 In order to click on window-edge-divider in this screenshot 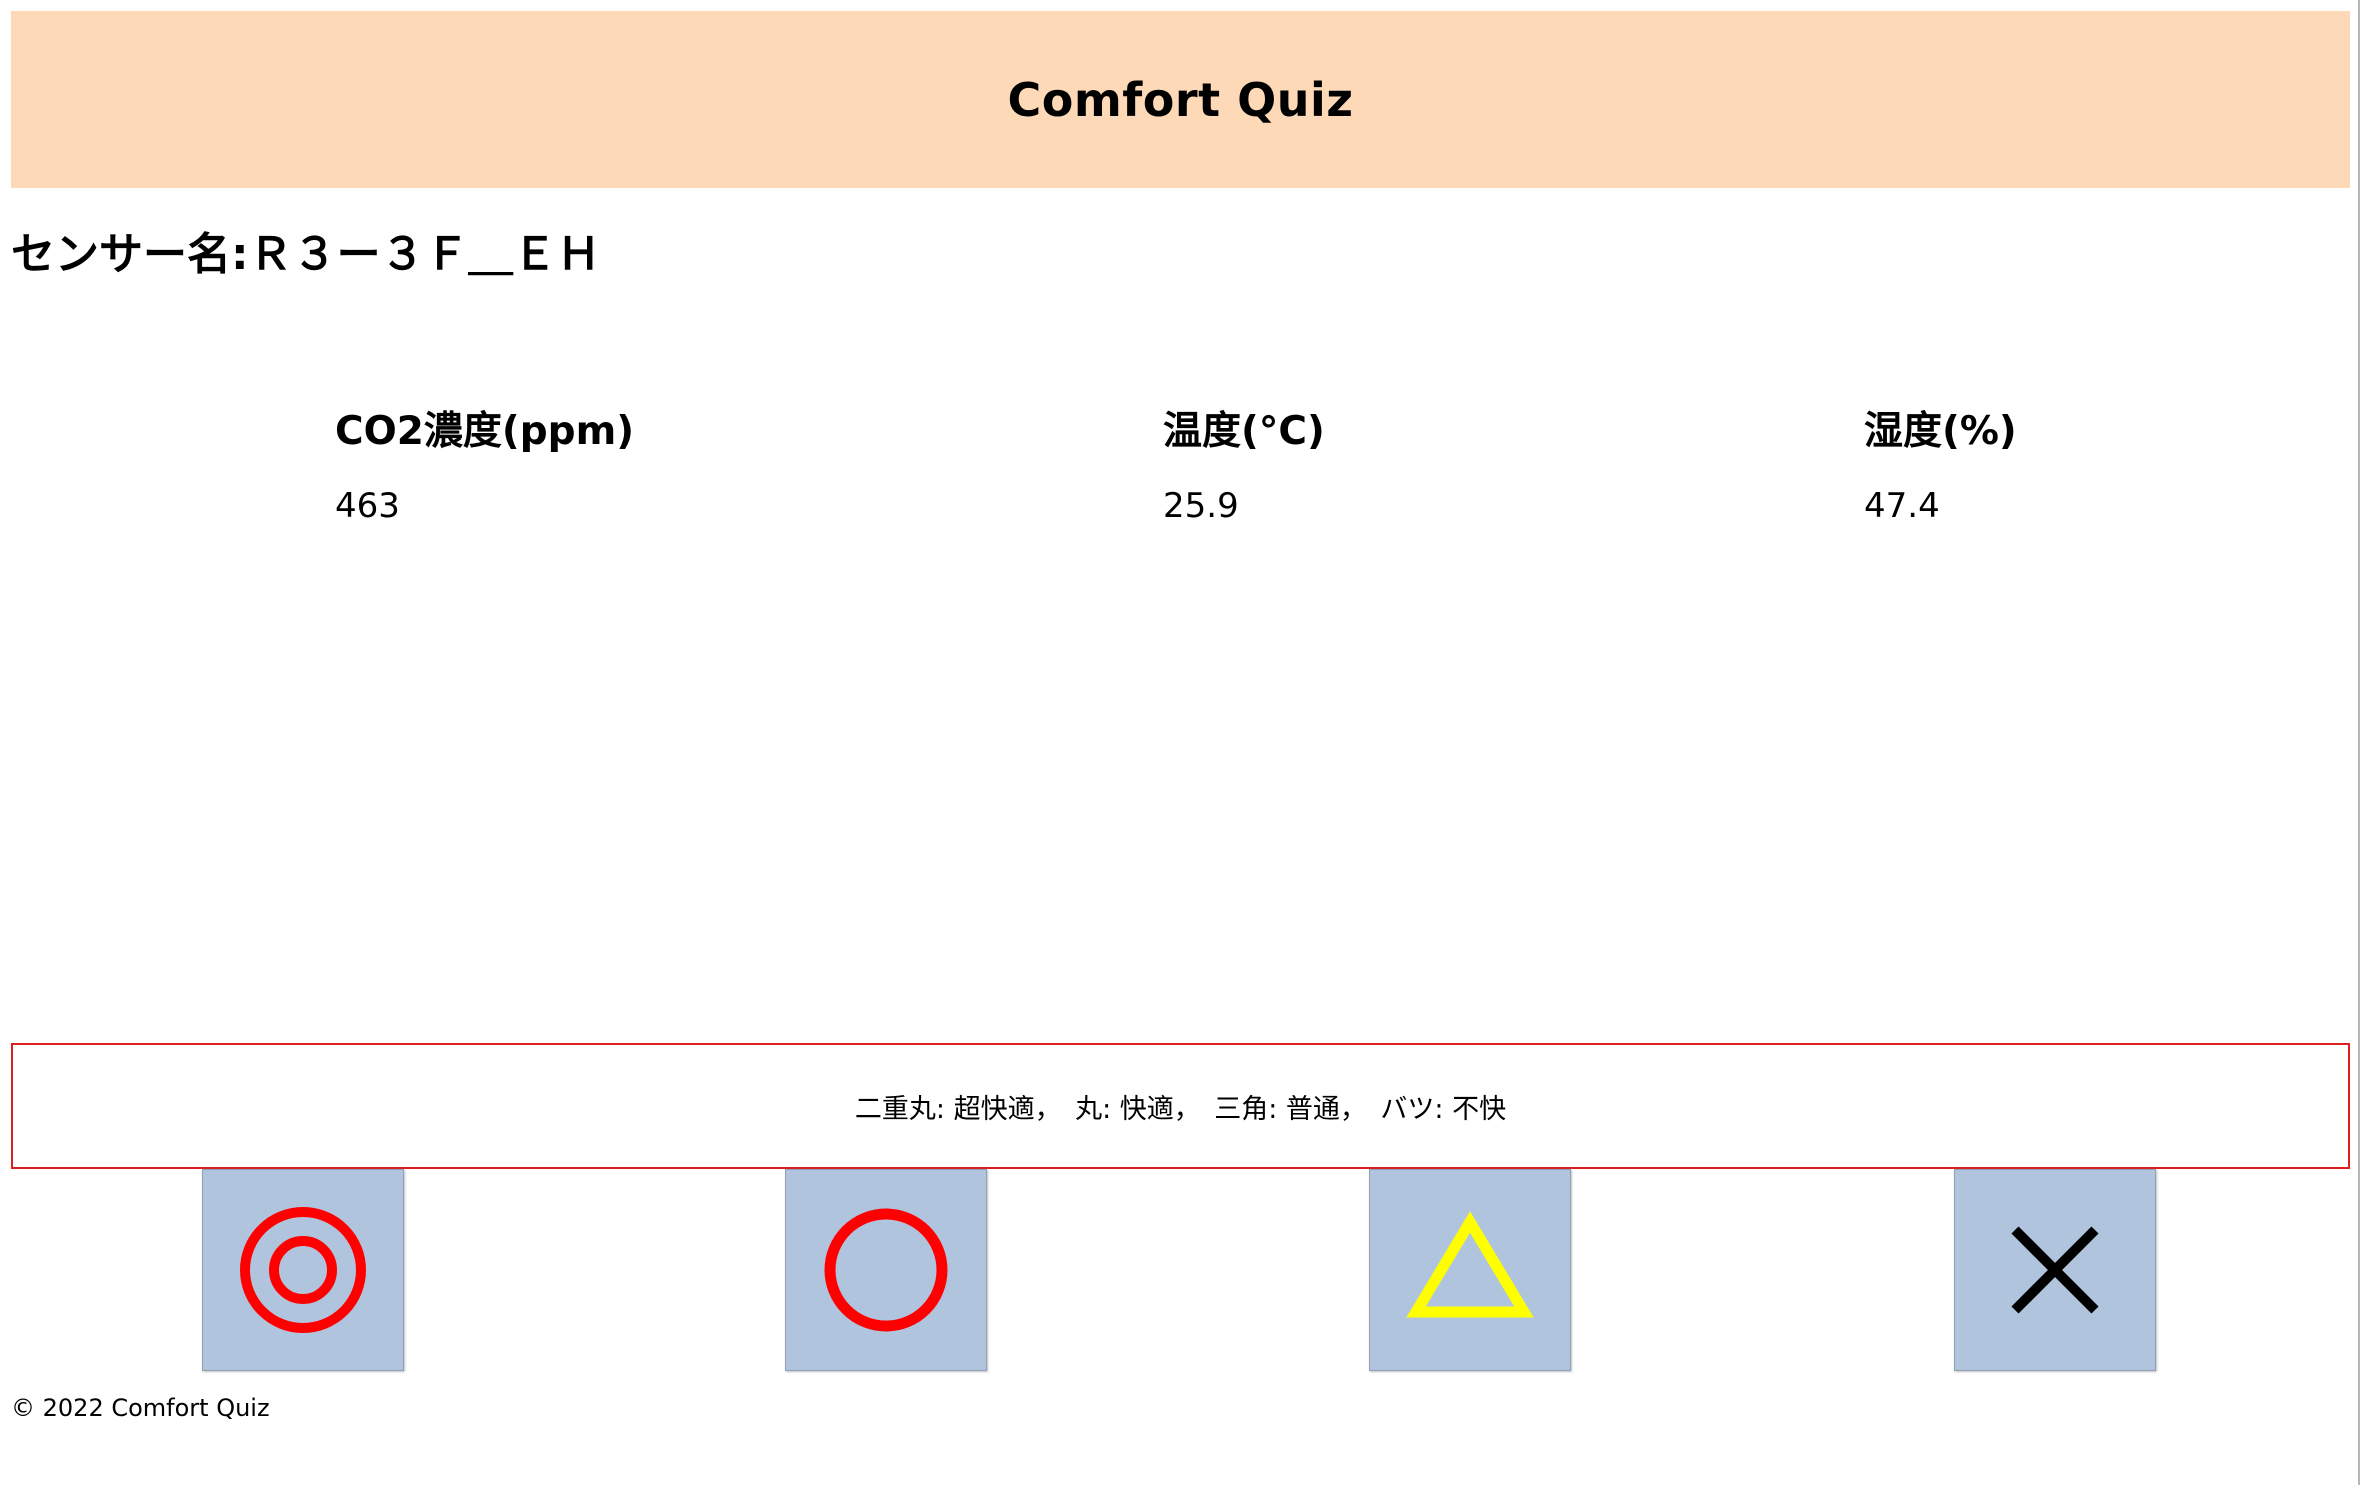, I will do `click(2359, 742)`.